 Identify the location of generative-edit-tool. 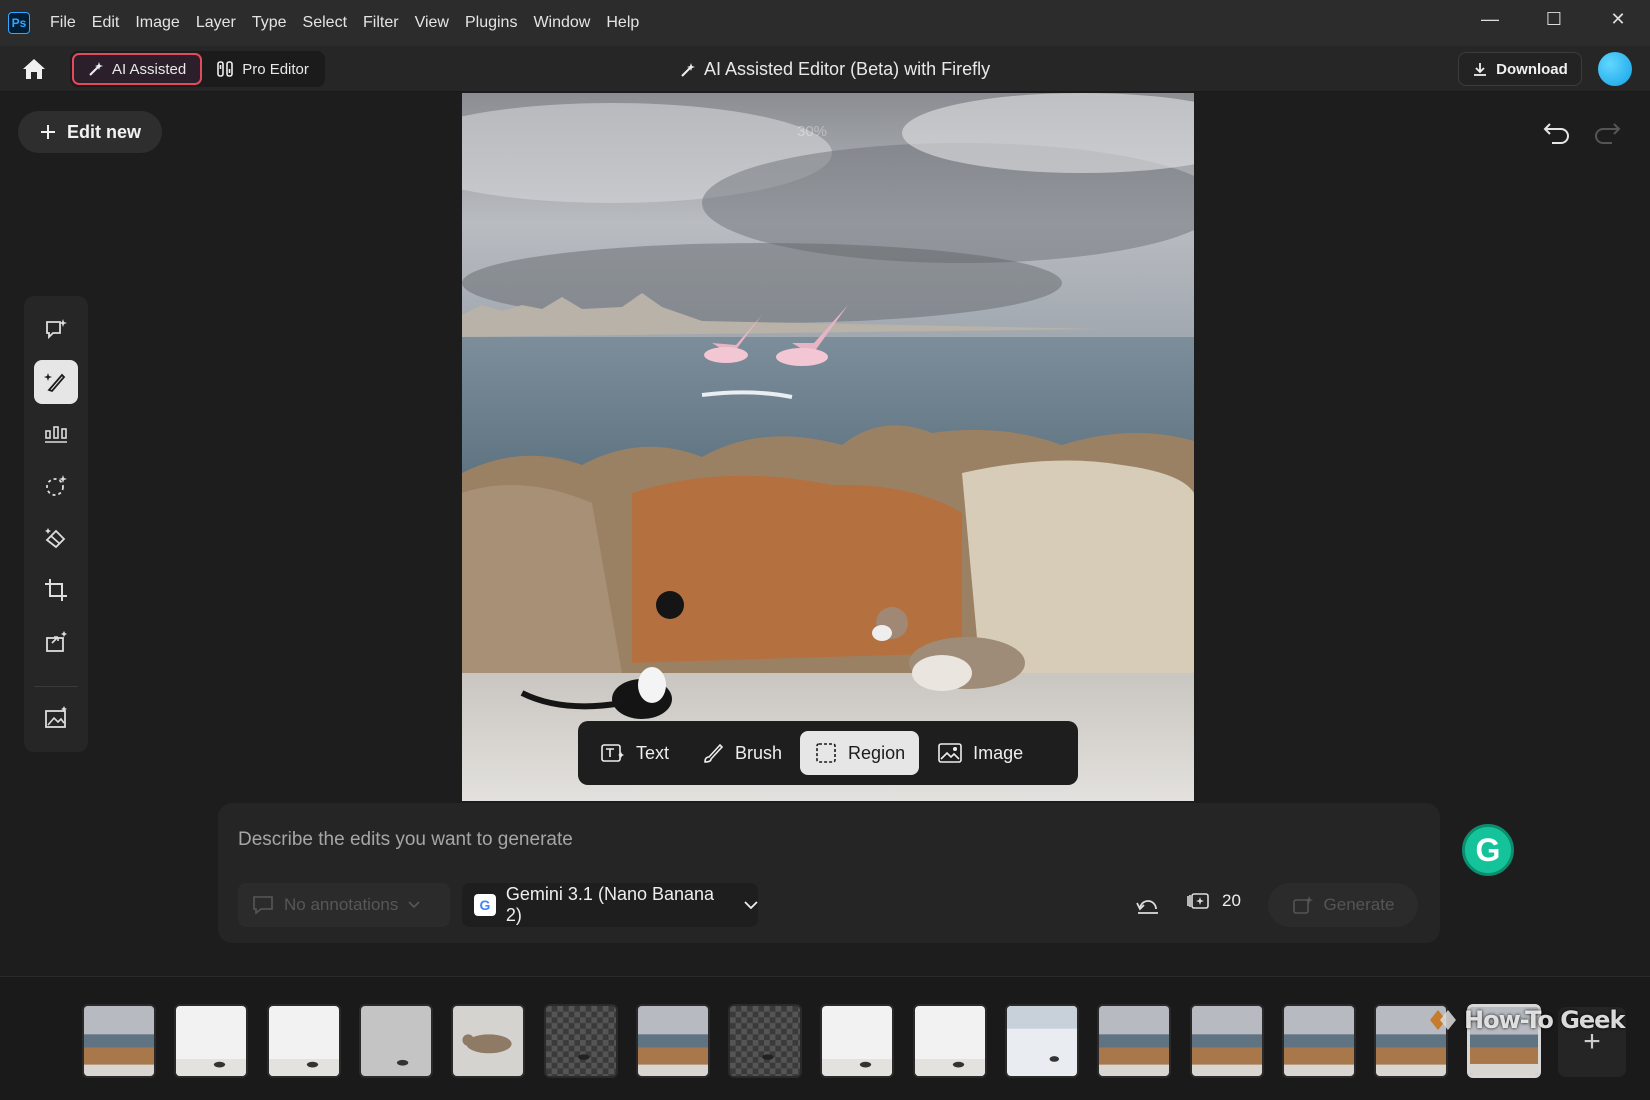
(56, 382).